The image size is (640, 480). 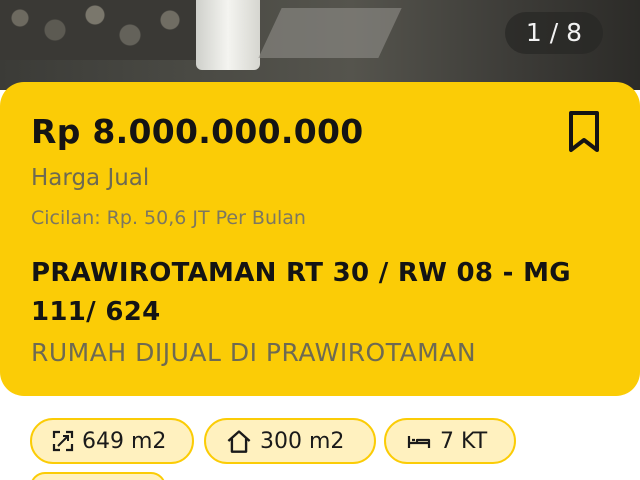 I want to click on land-area-icon, so click(x=63, y=441).